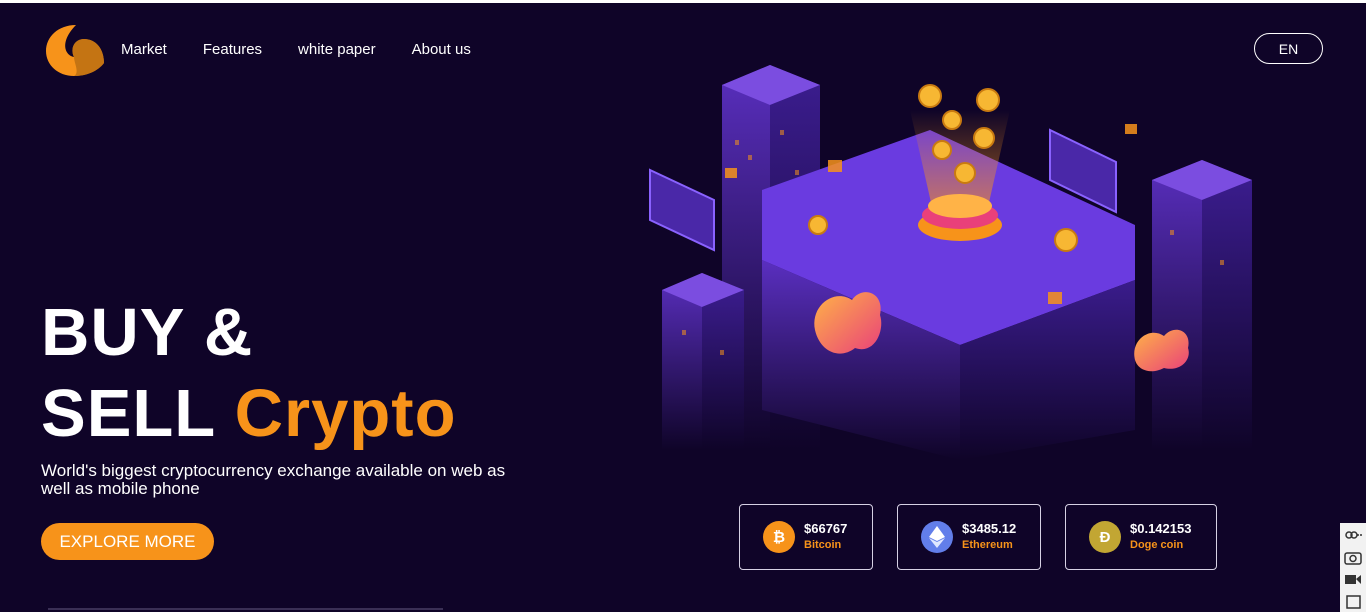 The height and width of the screenshot is (612, 1366). Describe the element at coordinates (989, 528) in the screenshot. I see `ticker-price: $3485.12` at that location.